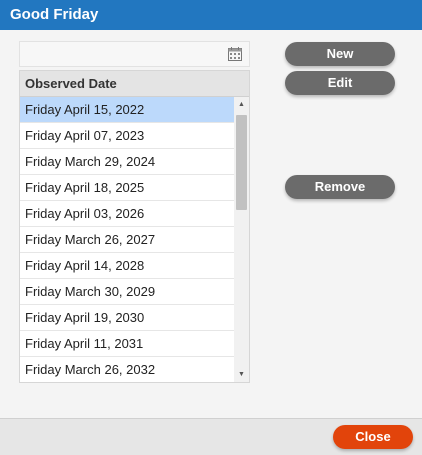 The height and width of the screenshot is (455, 422). I want to click on table-row: Friday April 18, 2025, so click(127, 188).